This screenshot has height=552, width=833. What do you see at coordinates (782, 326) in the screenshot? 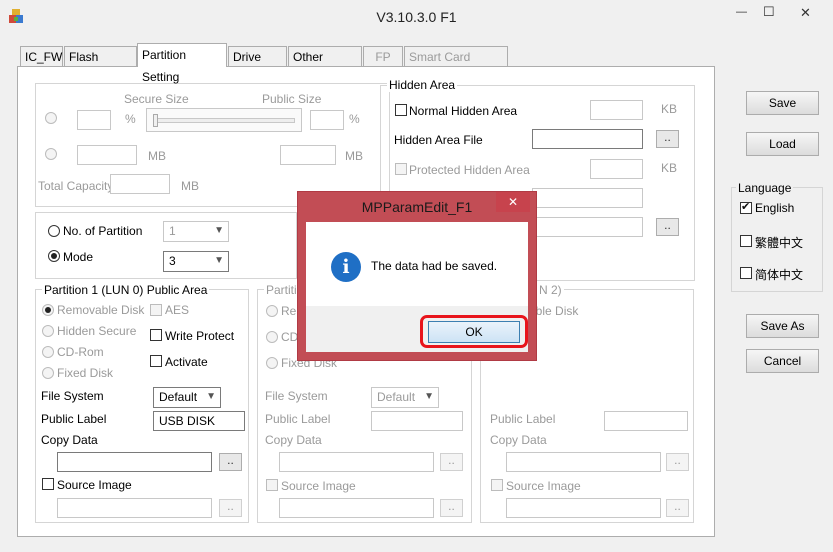
I see `save-as-button: Save As` at bounding box center [782, 326].